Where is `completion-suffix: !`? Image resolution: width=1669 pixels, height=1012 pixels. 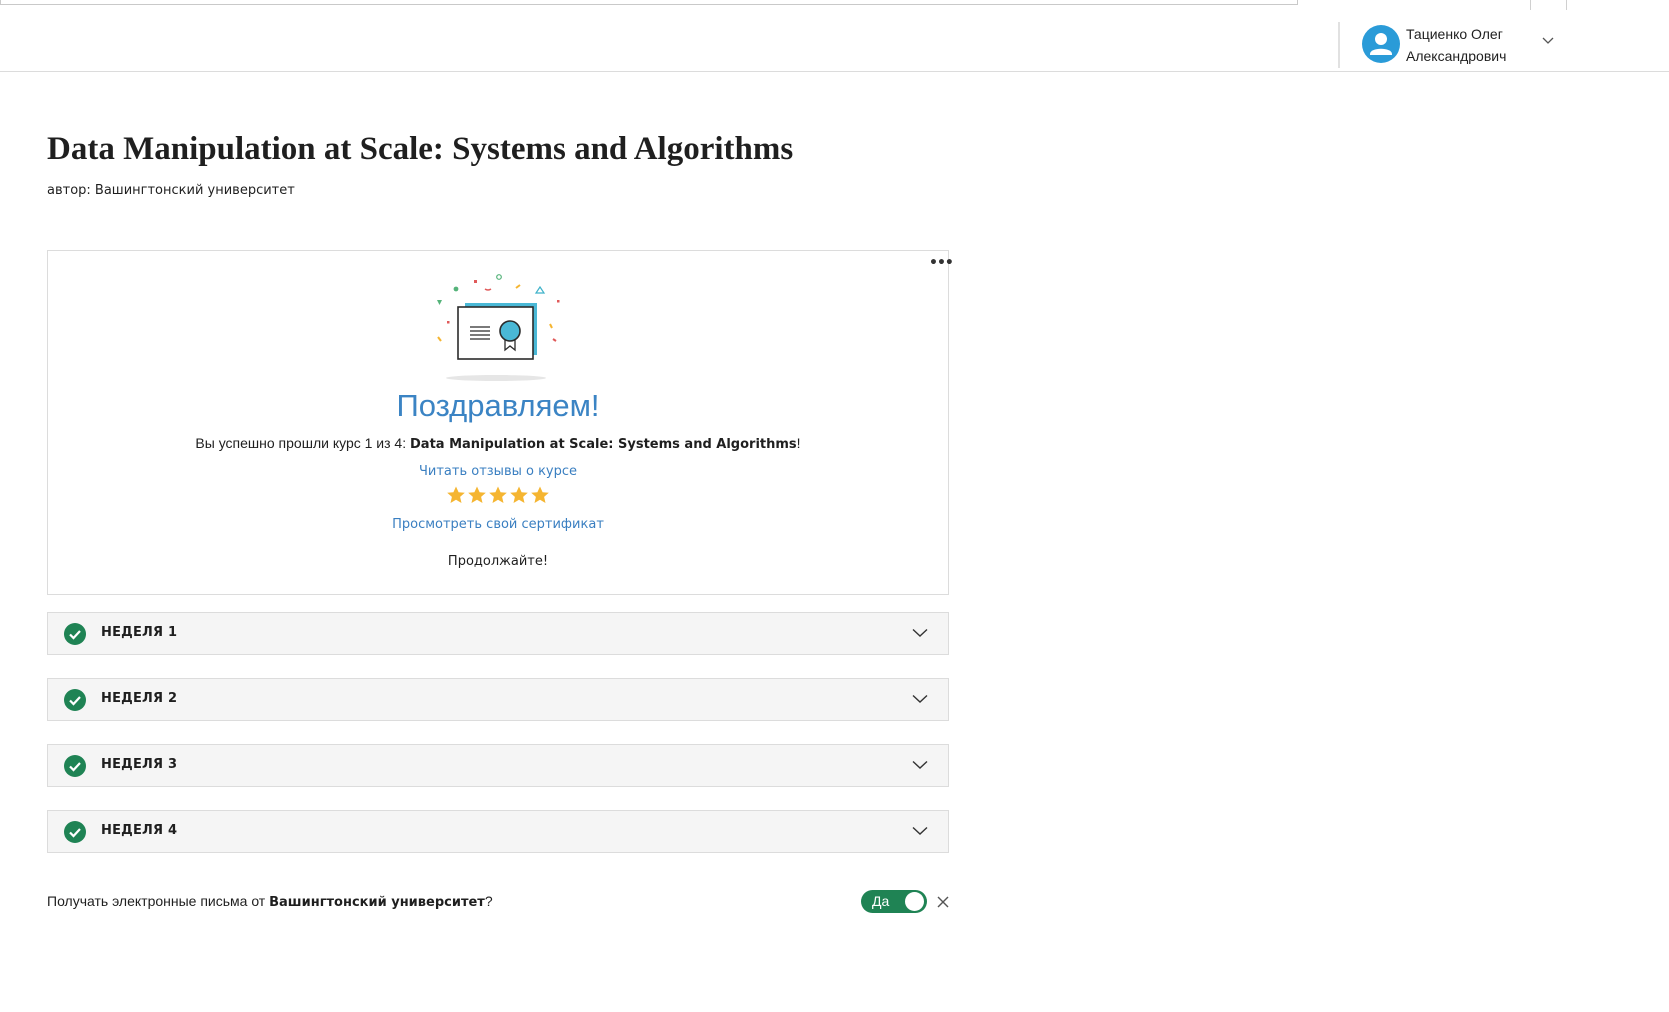
completion-suffix: ! is located at coordinates (798, 443).